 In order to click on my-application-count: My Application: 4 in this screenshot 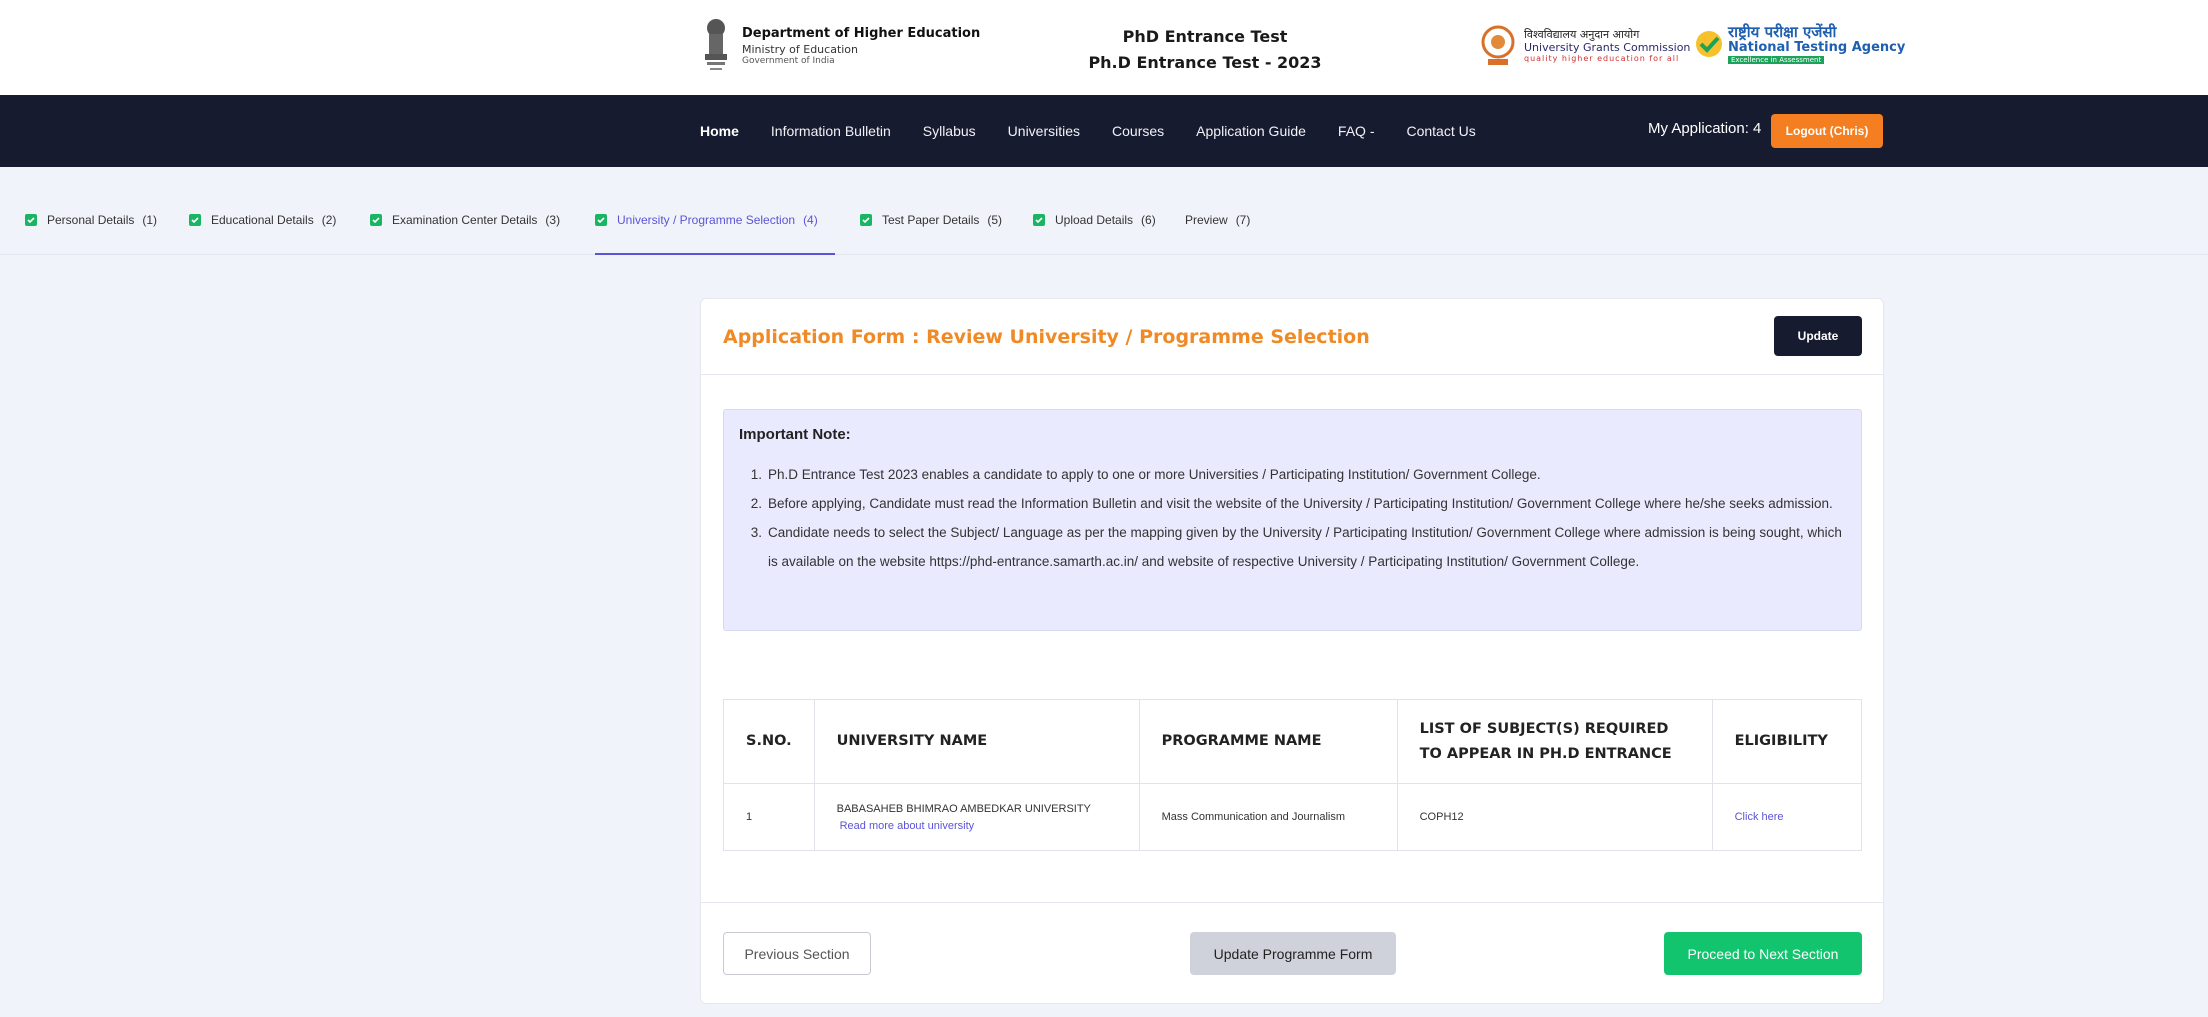, I will do `click(1704, 128)`.